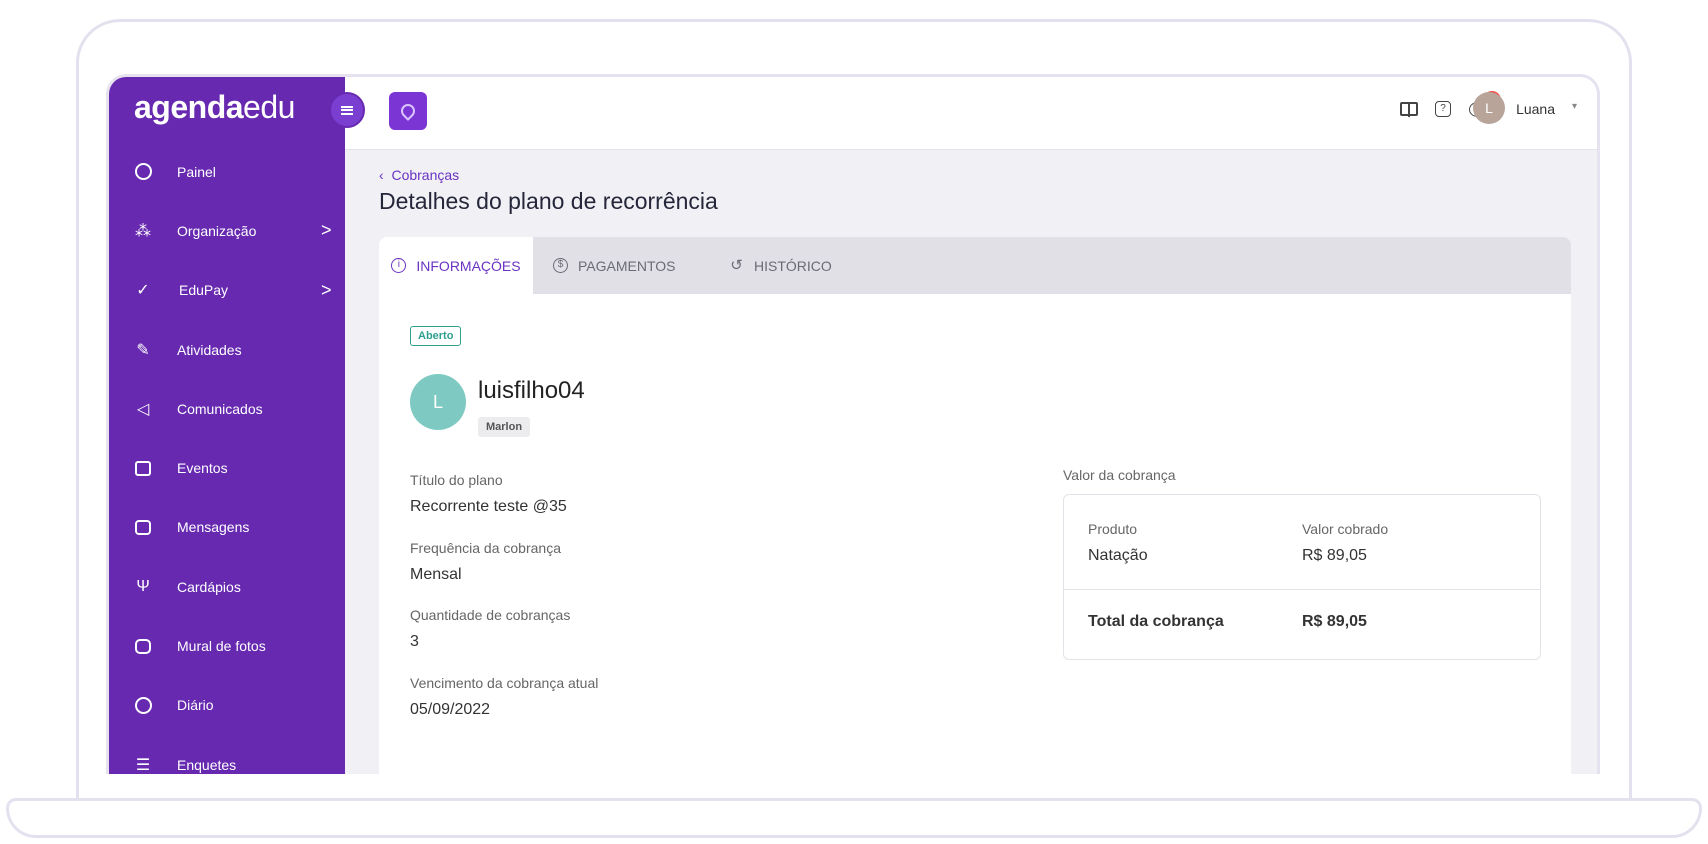 The width and height of the screenshot is (1708, 844). Describe the element at coordinates (1334, 621) in the screenshot. I see `total-value: R$ 89,05` at that location.